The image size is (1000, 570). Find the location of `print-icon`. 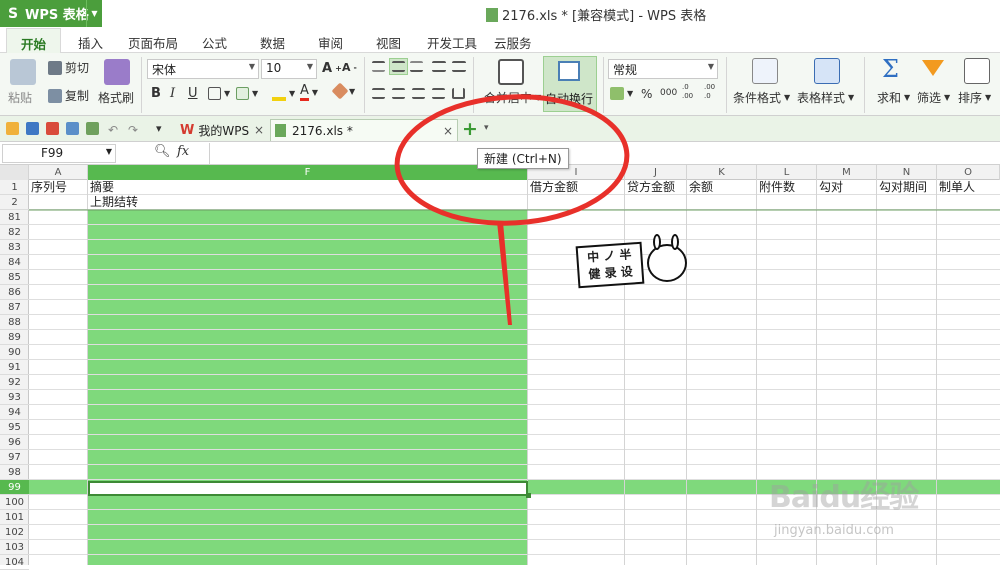

print-icon is located at coordinates (72, 128).